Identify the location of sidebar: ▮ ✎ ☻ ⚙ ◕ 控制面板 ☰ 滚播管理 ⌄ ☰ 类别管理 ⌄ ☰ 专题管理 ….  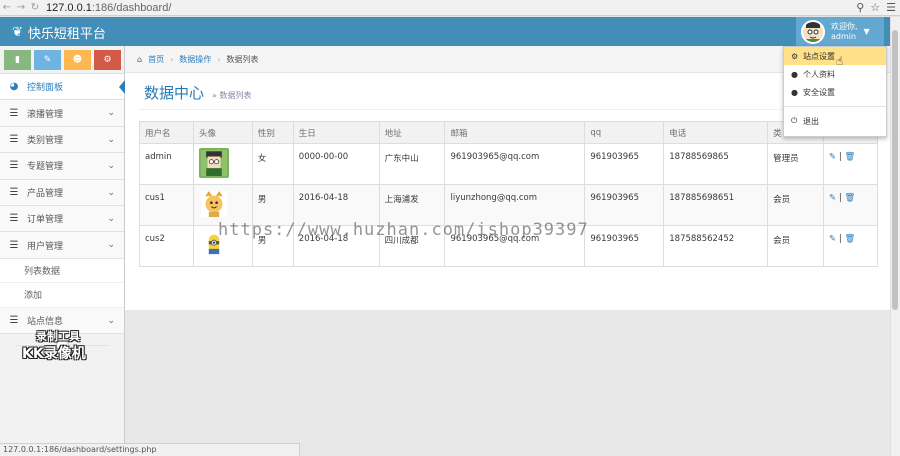
(62, 251).